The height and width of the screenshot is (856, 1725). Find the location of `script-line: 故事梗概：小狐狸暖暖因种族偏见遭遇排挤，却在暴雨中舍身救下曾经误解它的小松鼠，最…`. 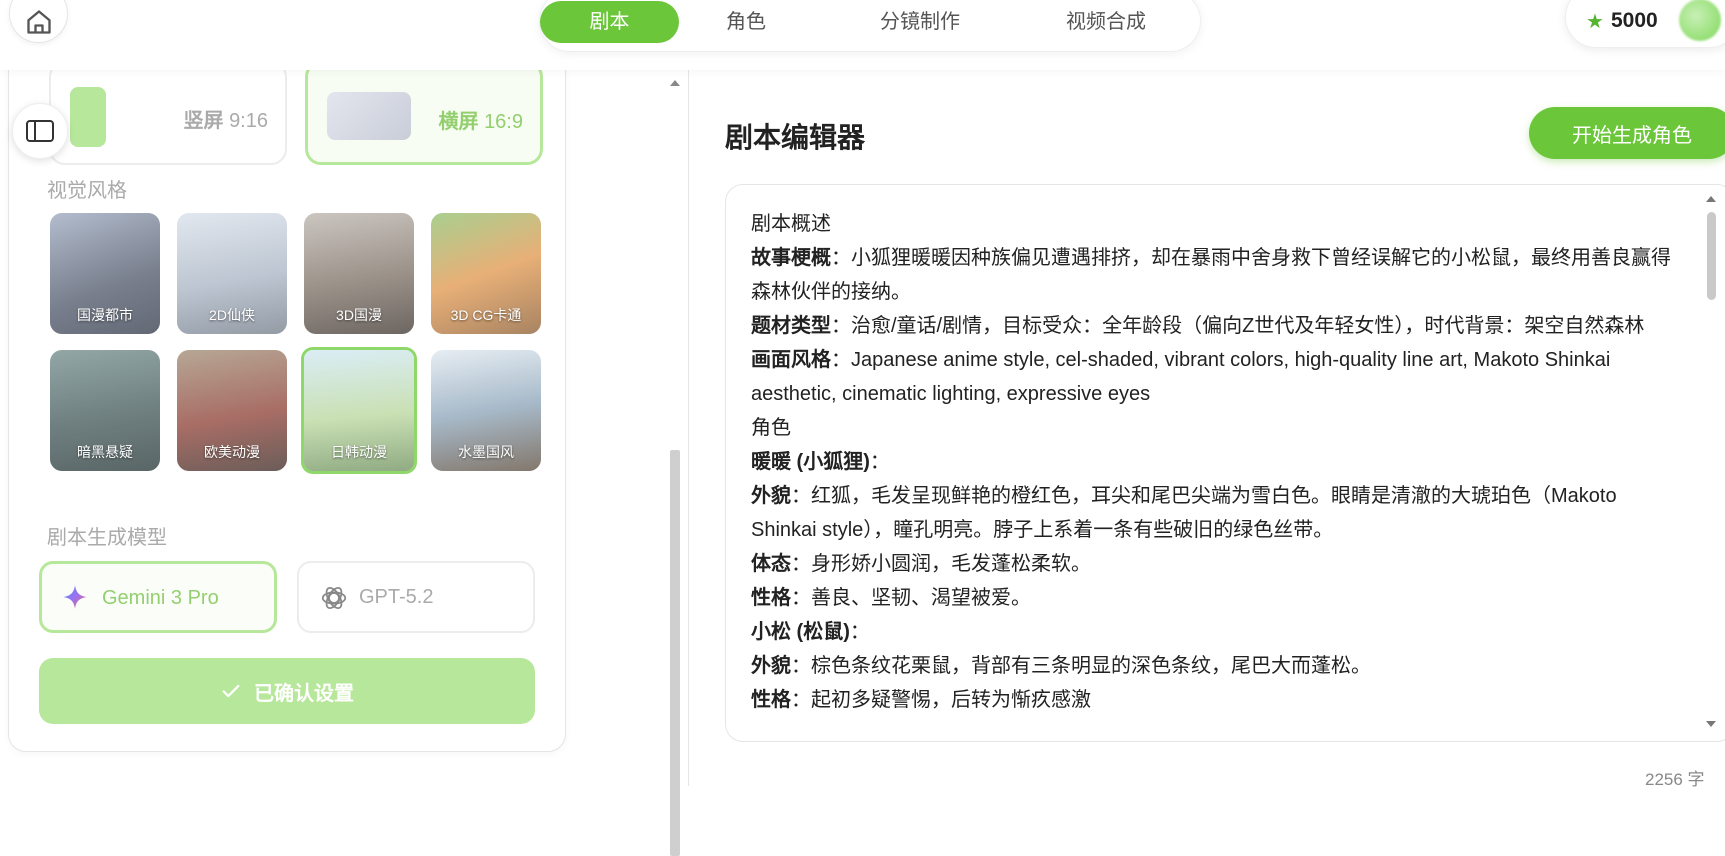

script-line: 故事梗概：小狐狸暖暖因种族偏见遭遇排挤，却在暴雨中舍身救下曾经误解它的小松鼠，最… is located at coordinates (1211, 275).